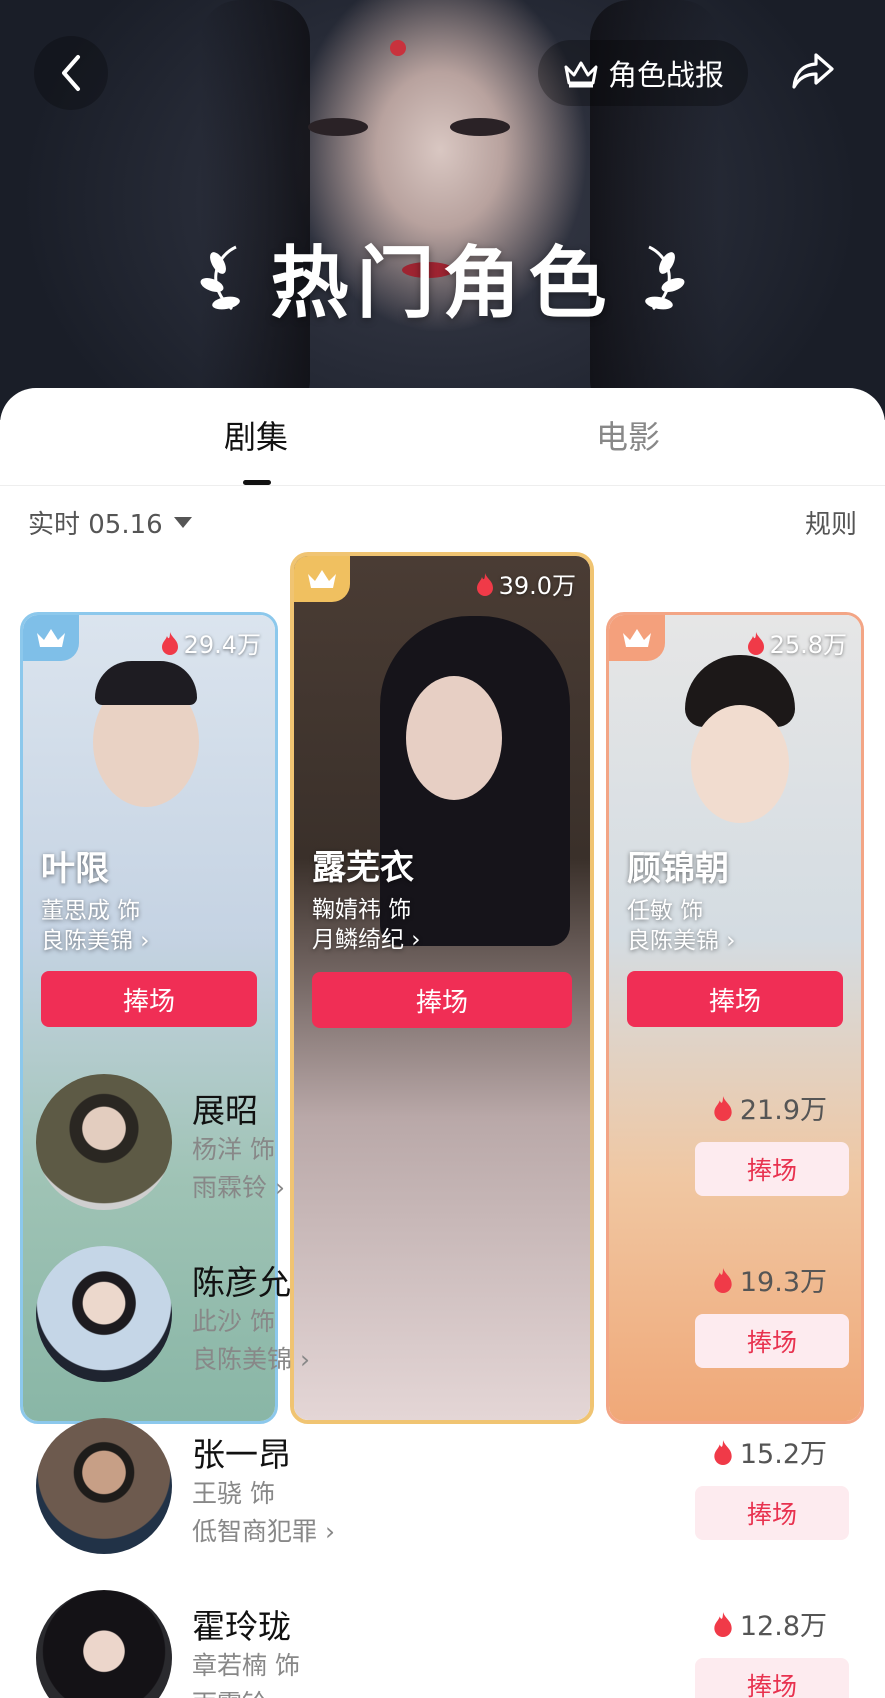  Describe the element at coordinates (233, 1321) in the screenshot. I see `actor-name: 此沙 饰` at that location.